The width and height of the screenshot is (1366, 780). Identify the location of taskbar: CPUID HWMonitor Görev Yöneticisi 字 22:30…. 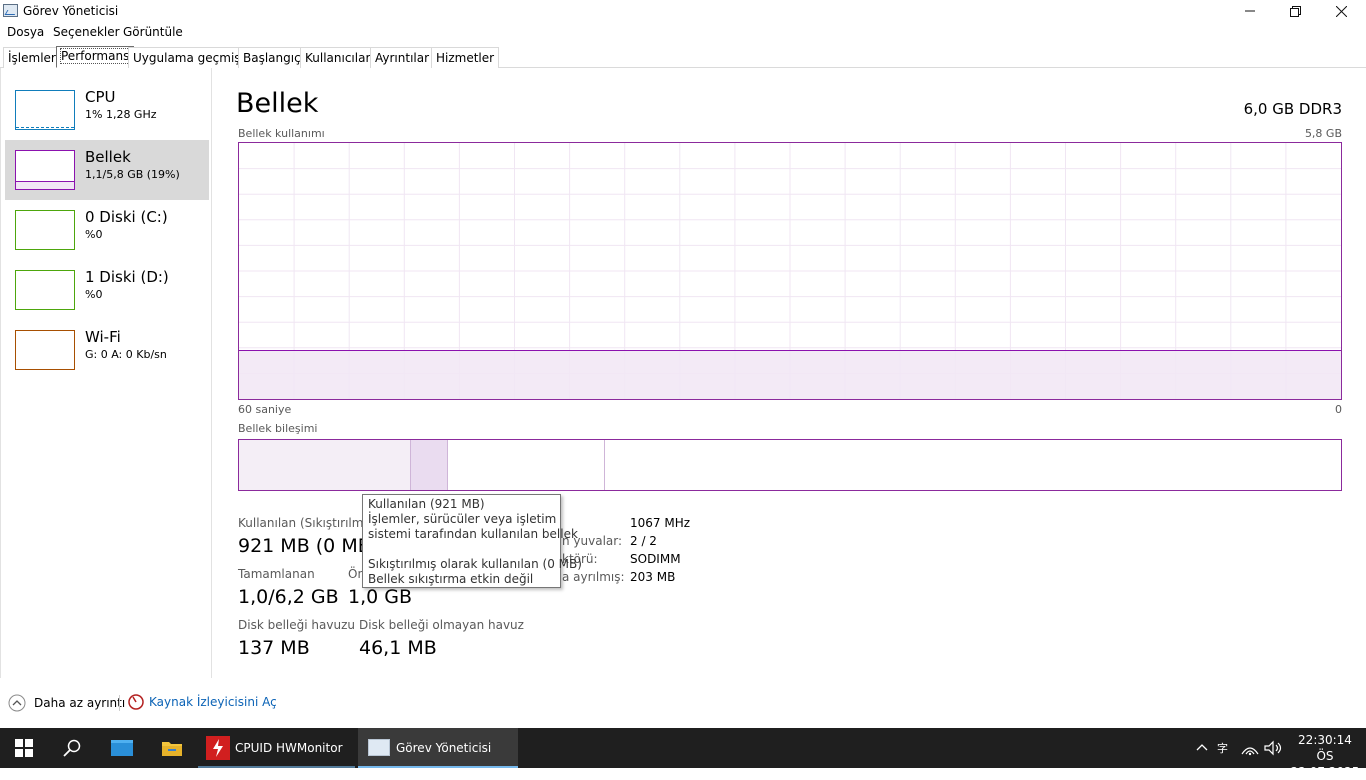
(683, 753).